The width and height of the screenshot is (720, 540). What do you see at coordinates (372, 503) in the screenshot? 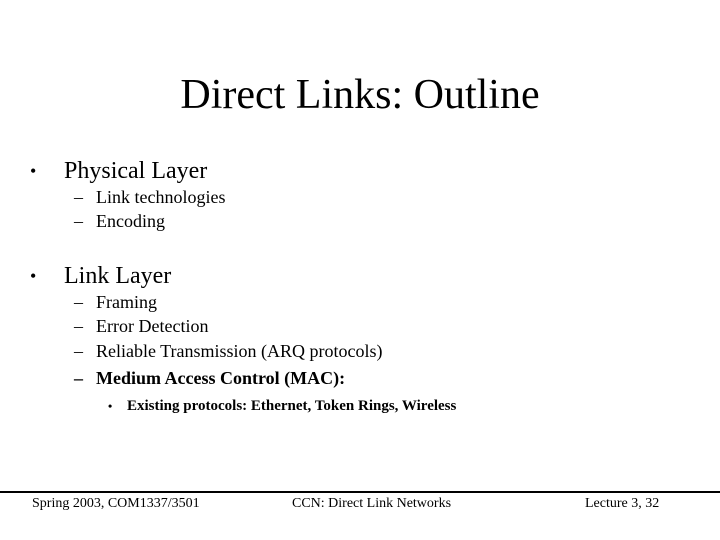
I see `footer-topic: CCN: Direct Link Networks` at bounding box center [372, 503].